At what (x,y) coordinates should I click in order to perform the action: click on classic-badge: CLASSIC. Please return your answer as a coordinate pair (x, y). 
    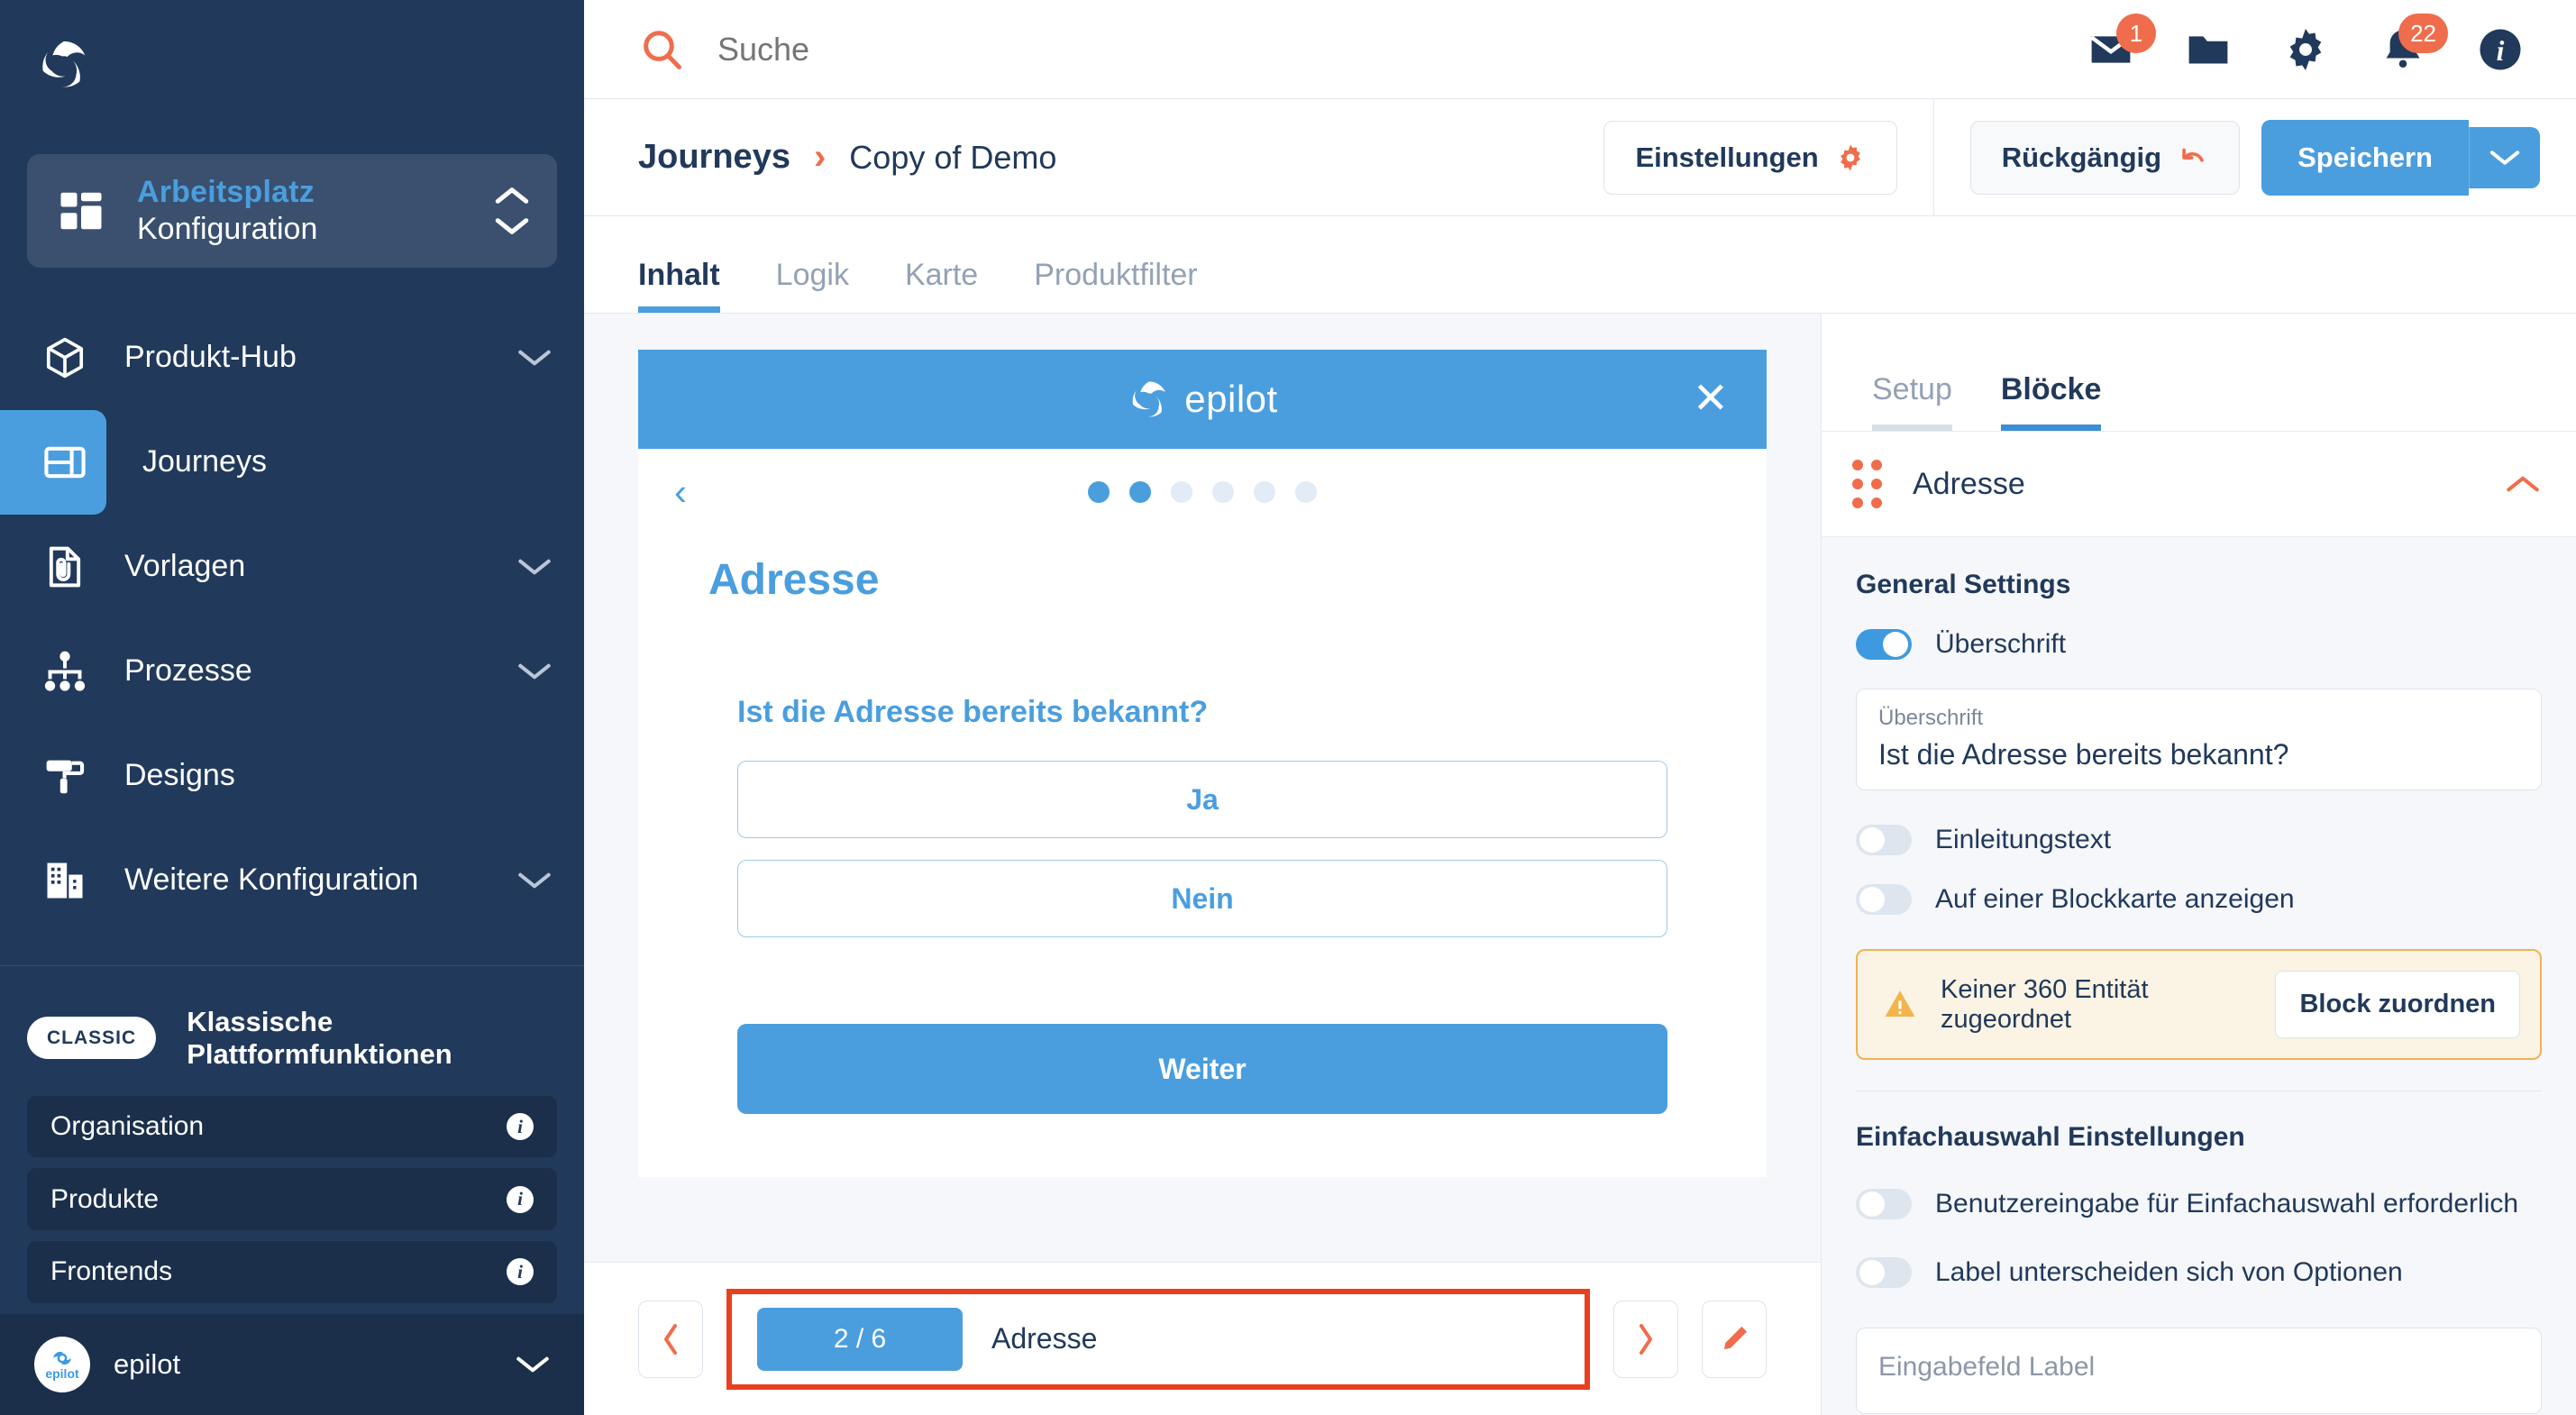
    Looking at the image, I should click on (92, 1038).